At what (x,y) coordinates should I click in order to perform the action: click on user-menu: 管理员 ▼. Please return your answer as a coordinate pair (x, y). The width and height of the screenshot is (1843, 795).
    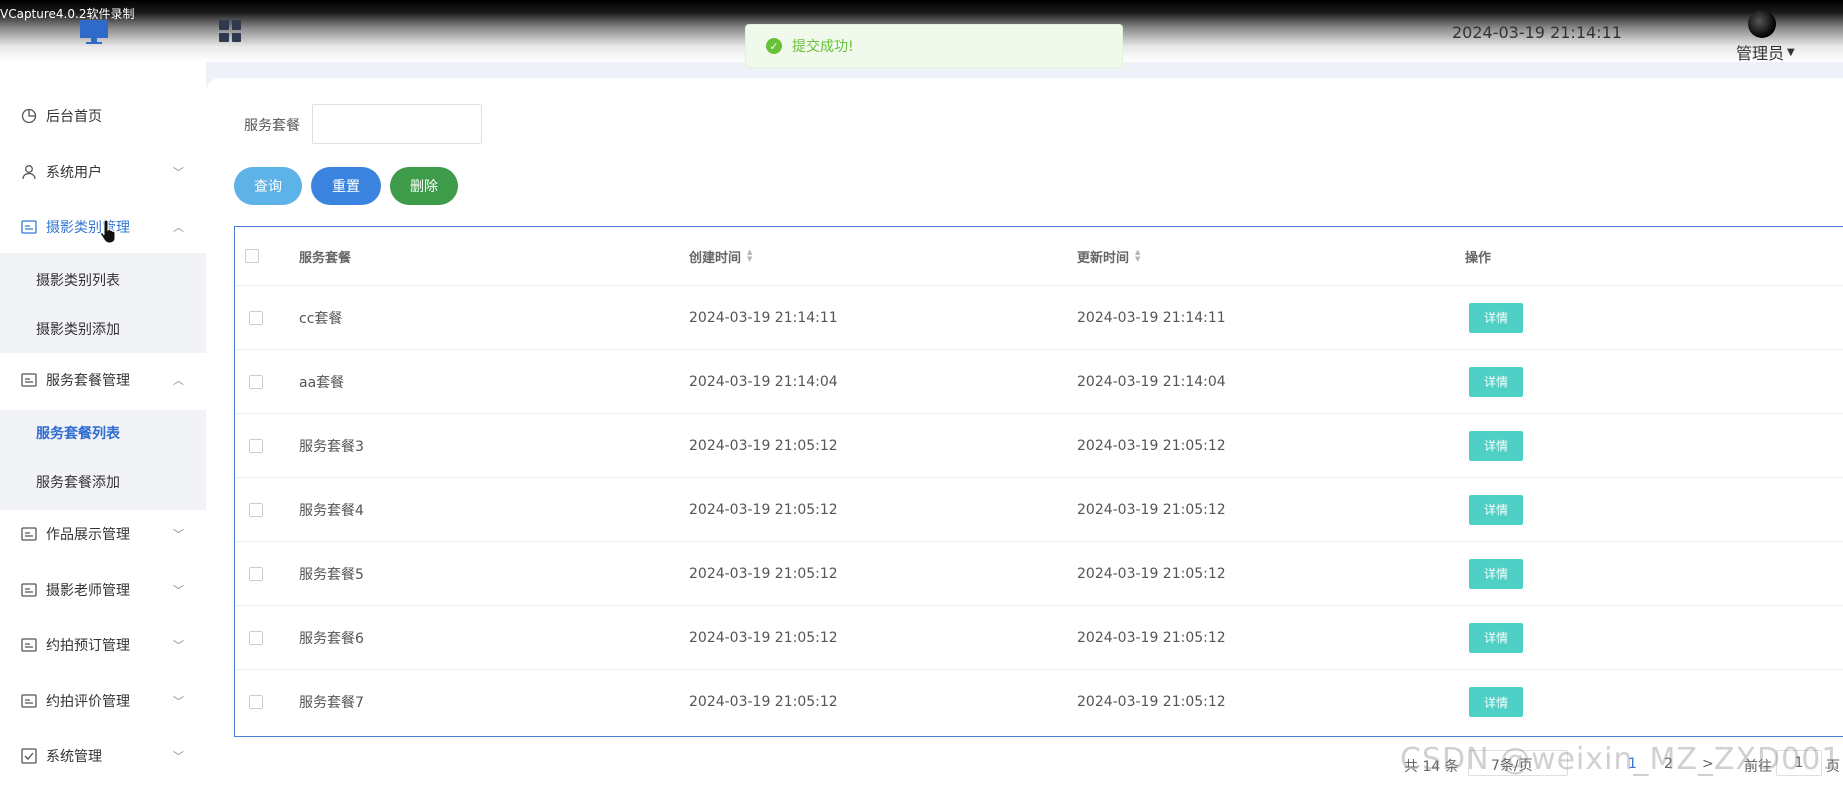
    Looking at the image, I should click on (1765, 52).